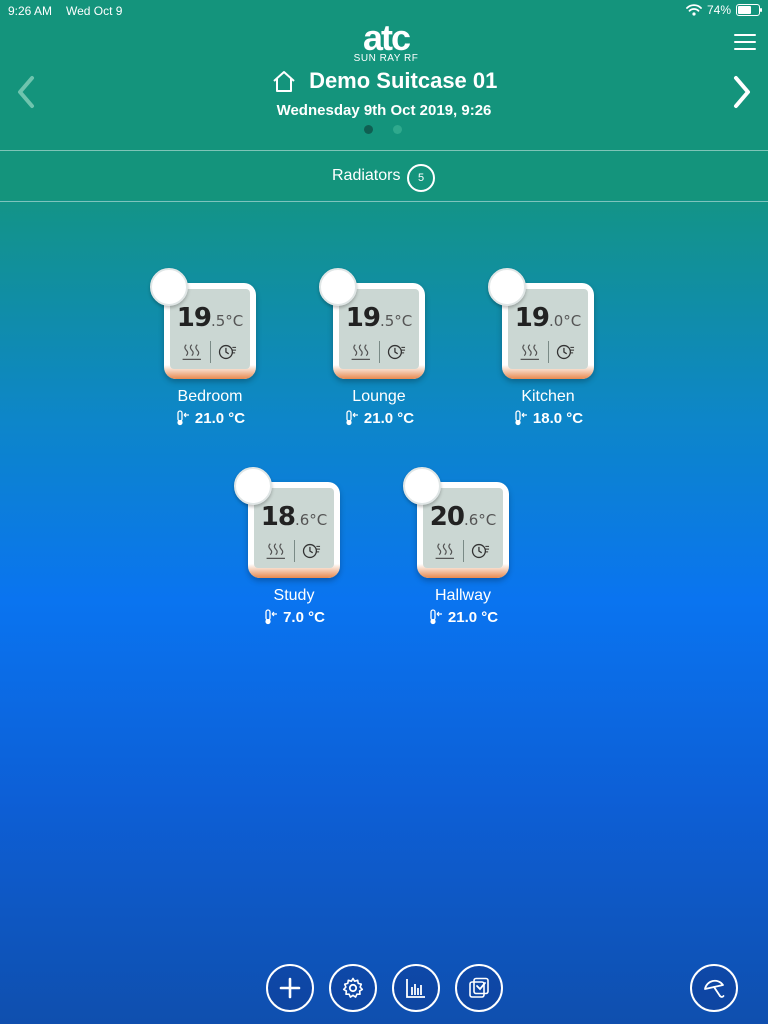 Image resolution: width=768 pixels, height=1024 pixels. What do you see at coordinates (548, 318) in the screenshot?
I see `current-temperature: 19.0°C` at bounding box center [548, 318].